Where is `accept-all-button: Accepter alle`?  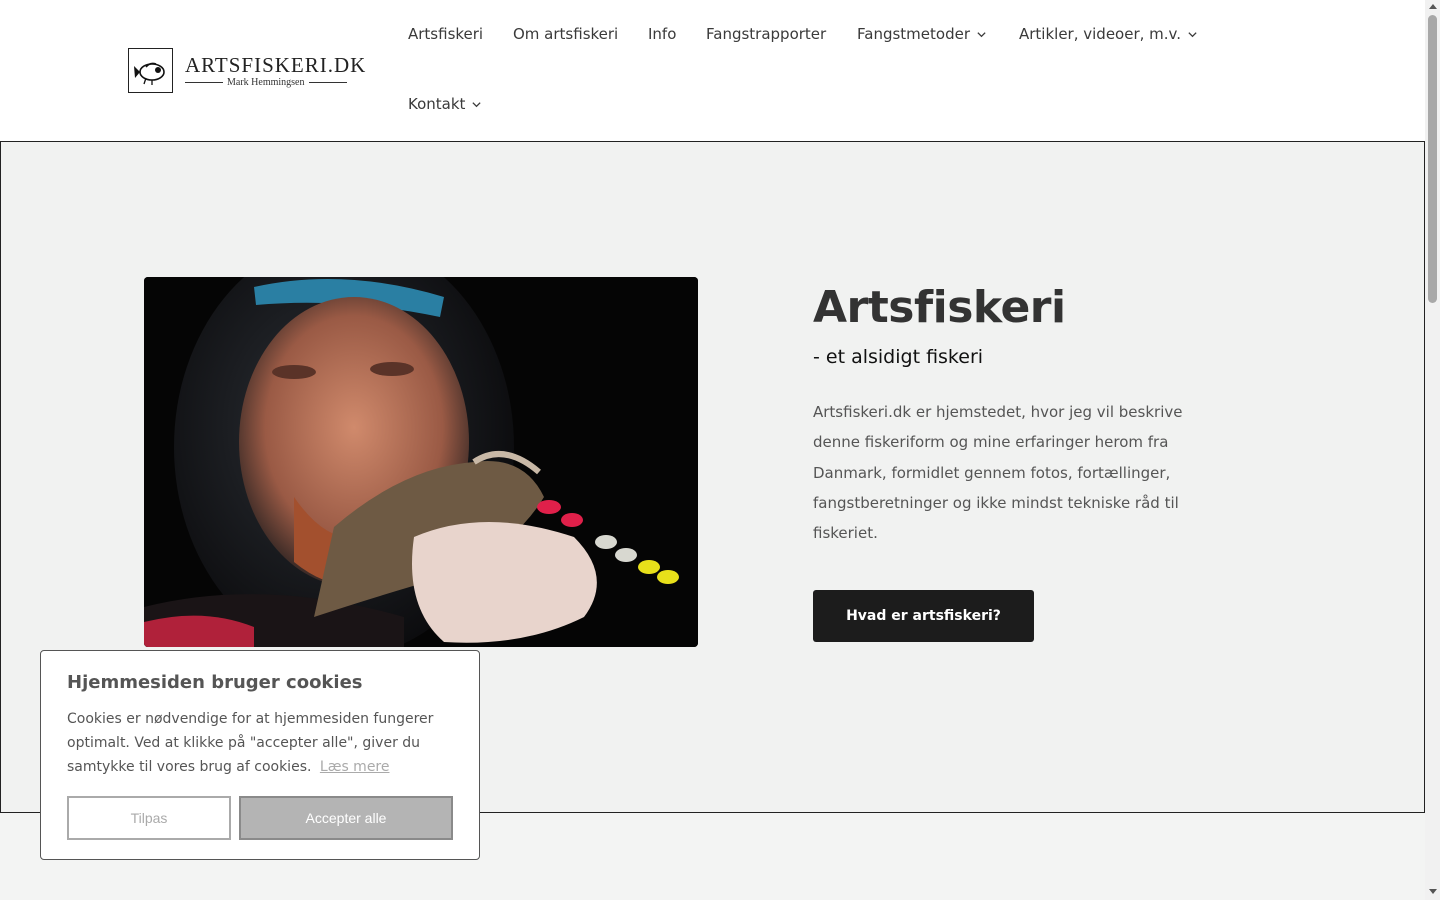
accept-all-button: Accepter alle is located at coordinates (346, 818).